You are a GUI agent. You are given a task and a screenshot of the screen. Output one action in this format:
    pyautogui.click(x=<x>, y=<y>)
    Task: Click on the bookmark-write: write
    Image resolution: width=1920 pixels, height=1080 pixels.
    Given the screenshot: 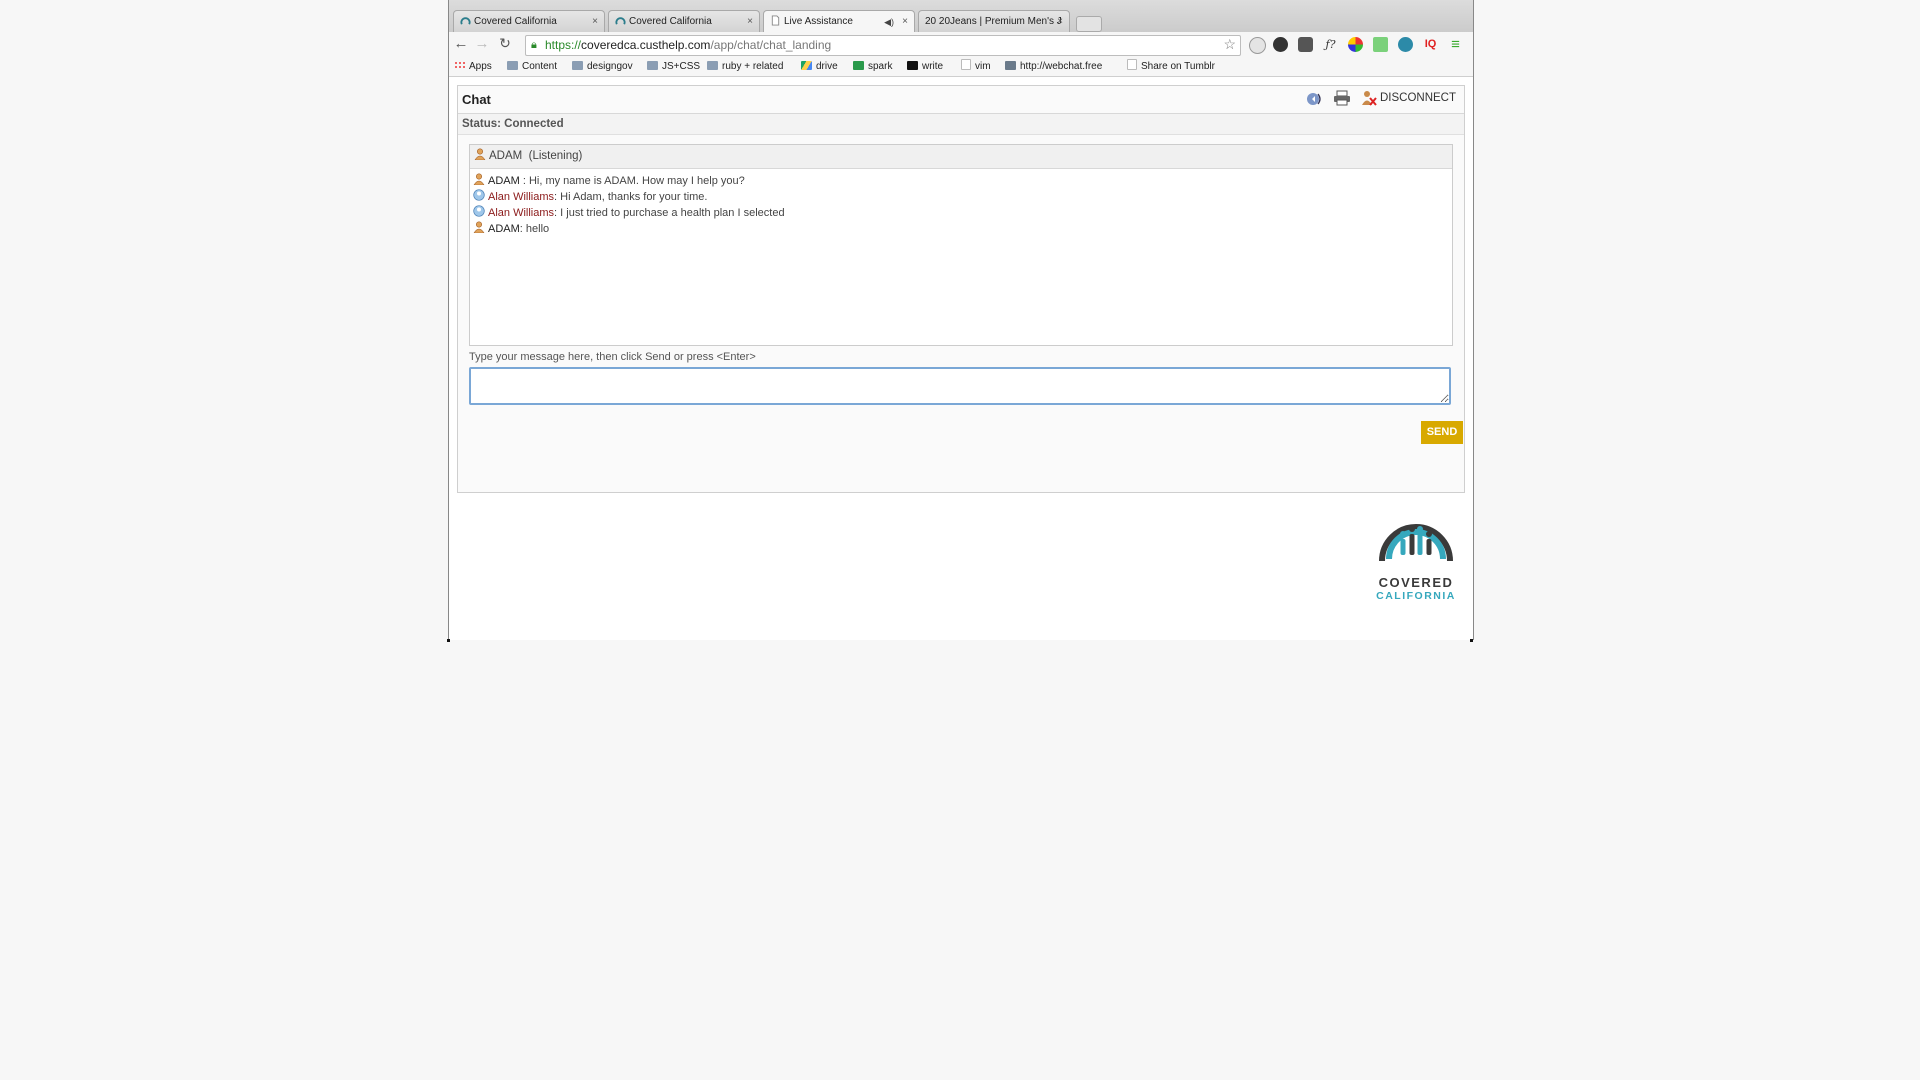 What is the action you would take?
    pyautogui.click(x=925, y=67)
    